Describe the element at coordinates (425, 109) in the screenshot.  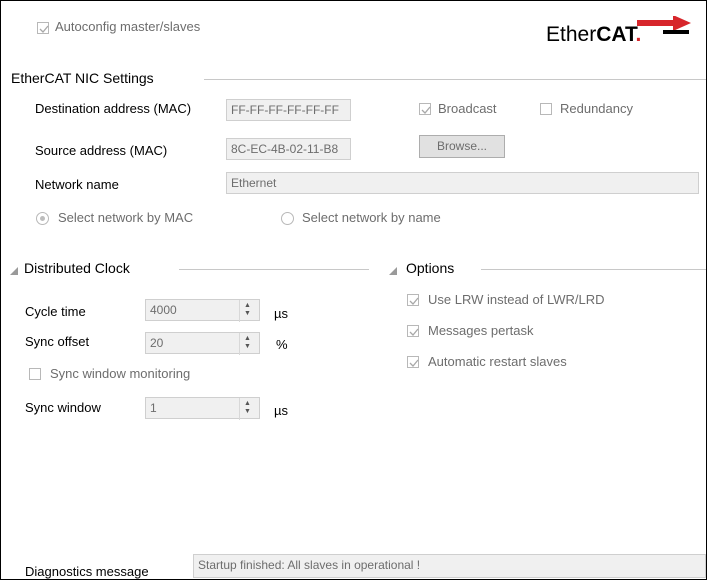
I see `broadcast-checkbox` at that location.